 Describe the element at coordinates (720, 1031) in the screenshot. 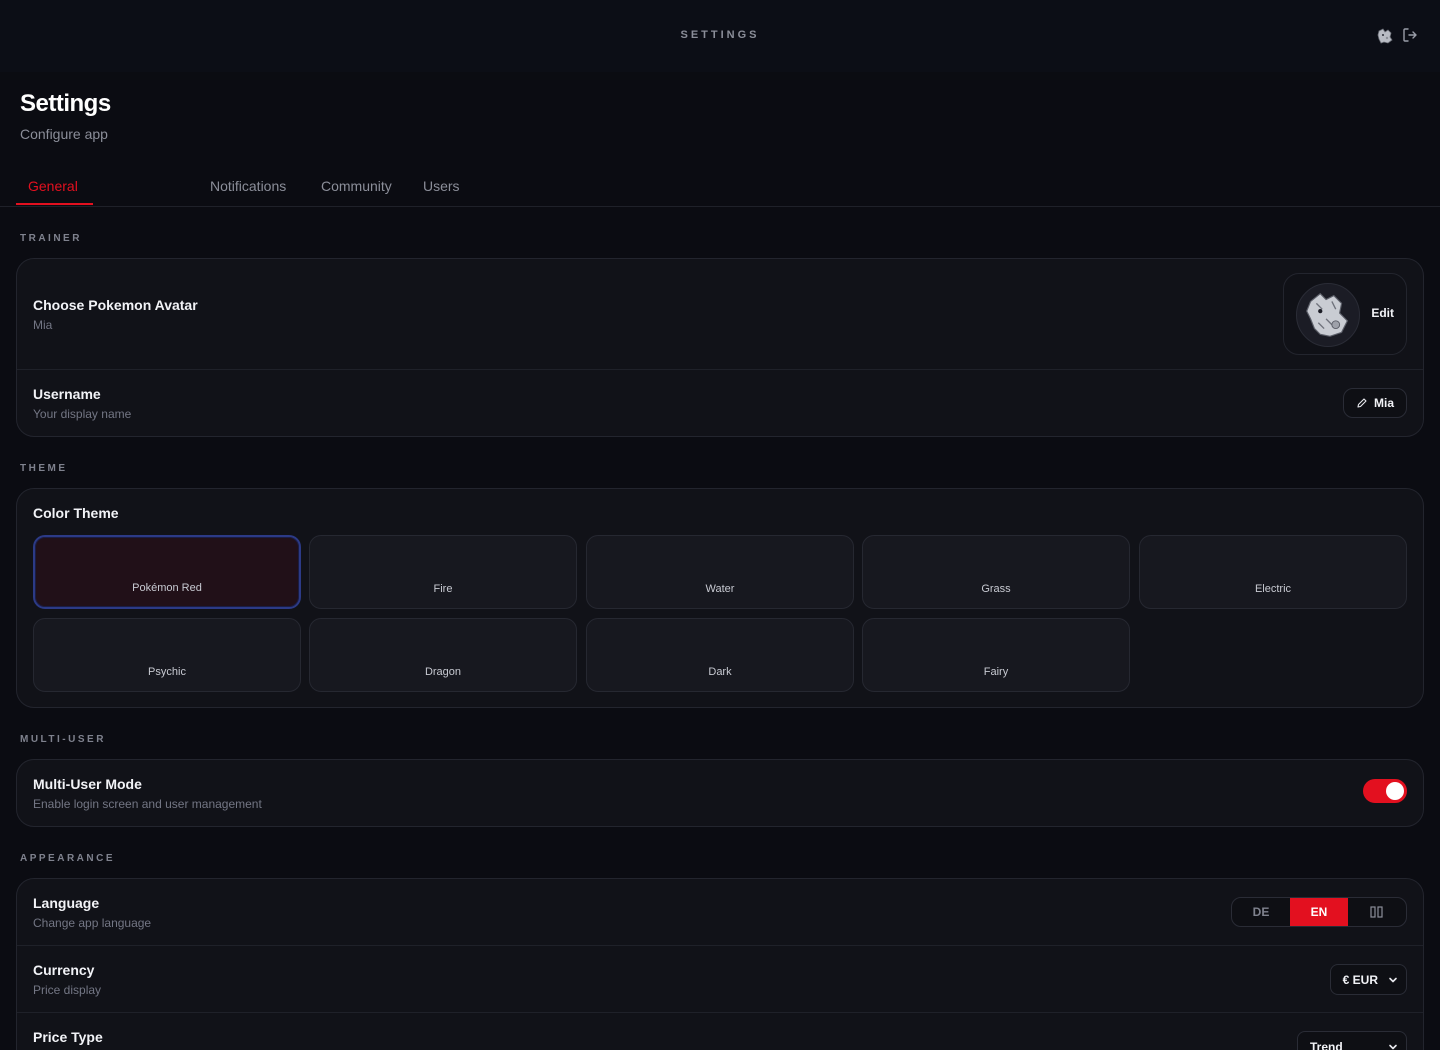

I see `price-type-row: Price Type Trend` at that location.